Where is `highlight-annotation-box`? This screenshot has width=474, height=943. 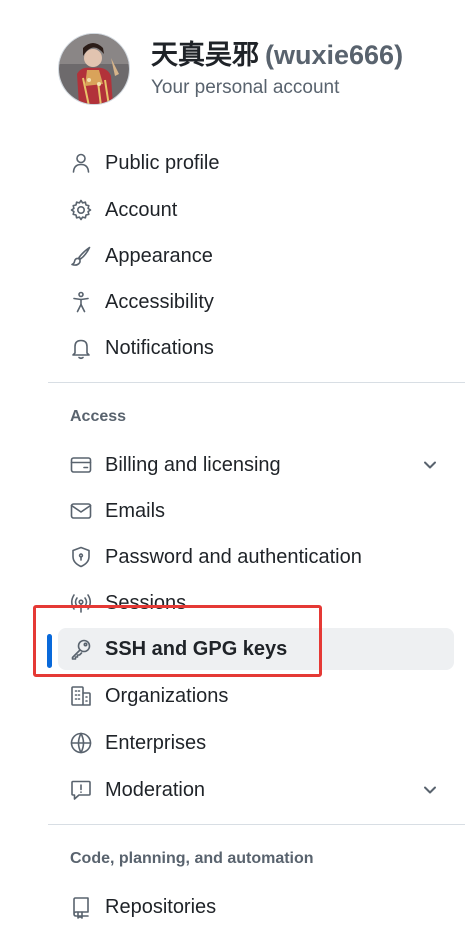 highlight-annotation-box is located at coordinates (177, 641).